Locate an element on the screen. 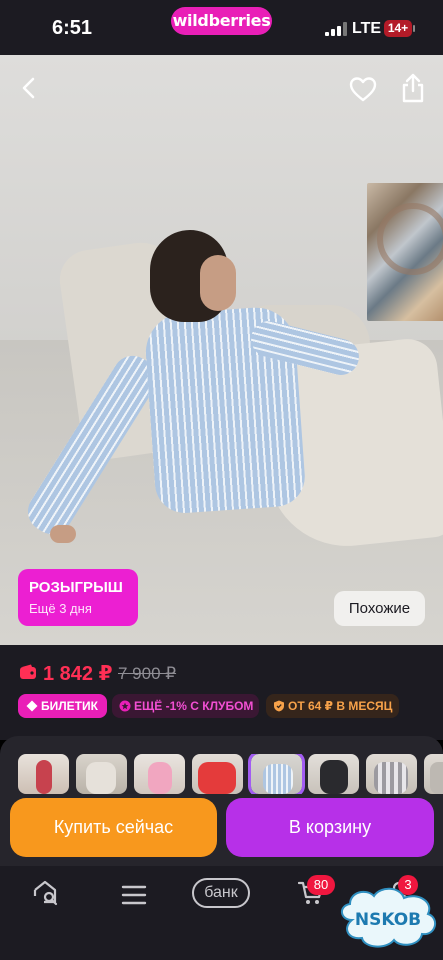  ticket-chip: БИЛЕТИК is located at coordinates (62, 706).